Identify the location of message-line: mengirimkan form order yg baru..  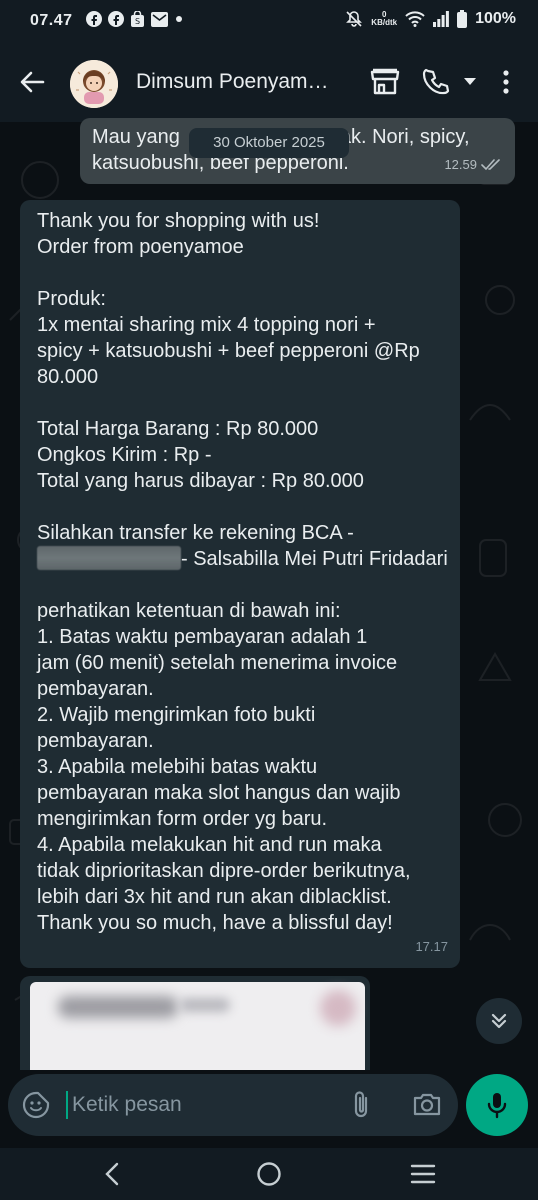
(182, 819).